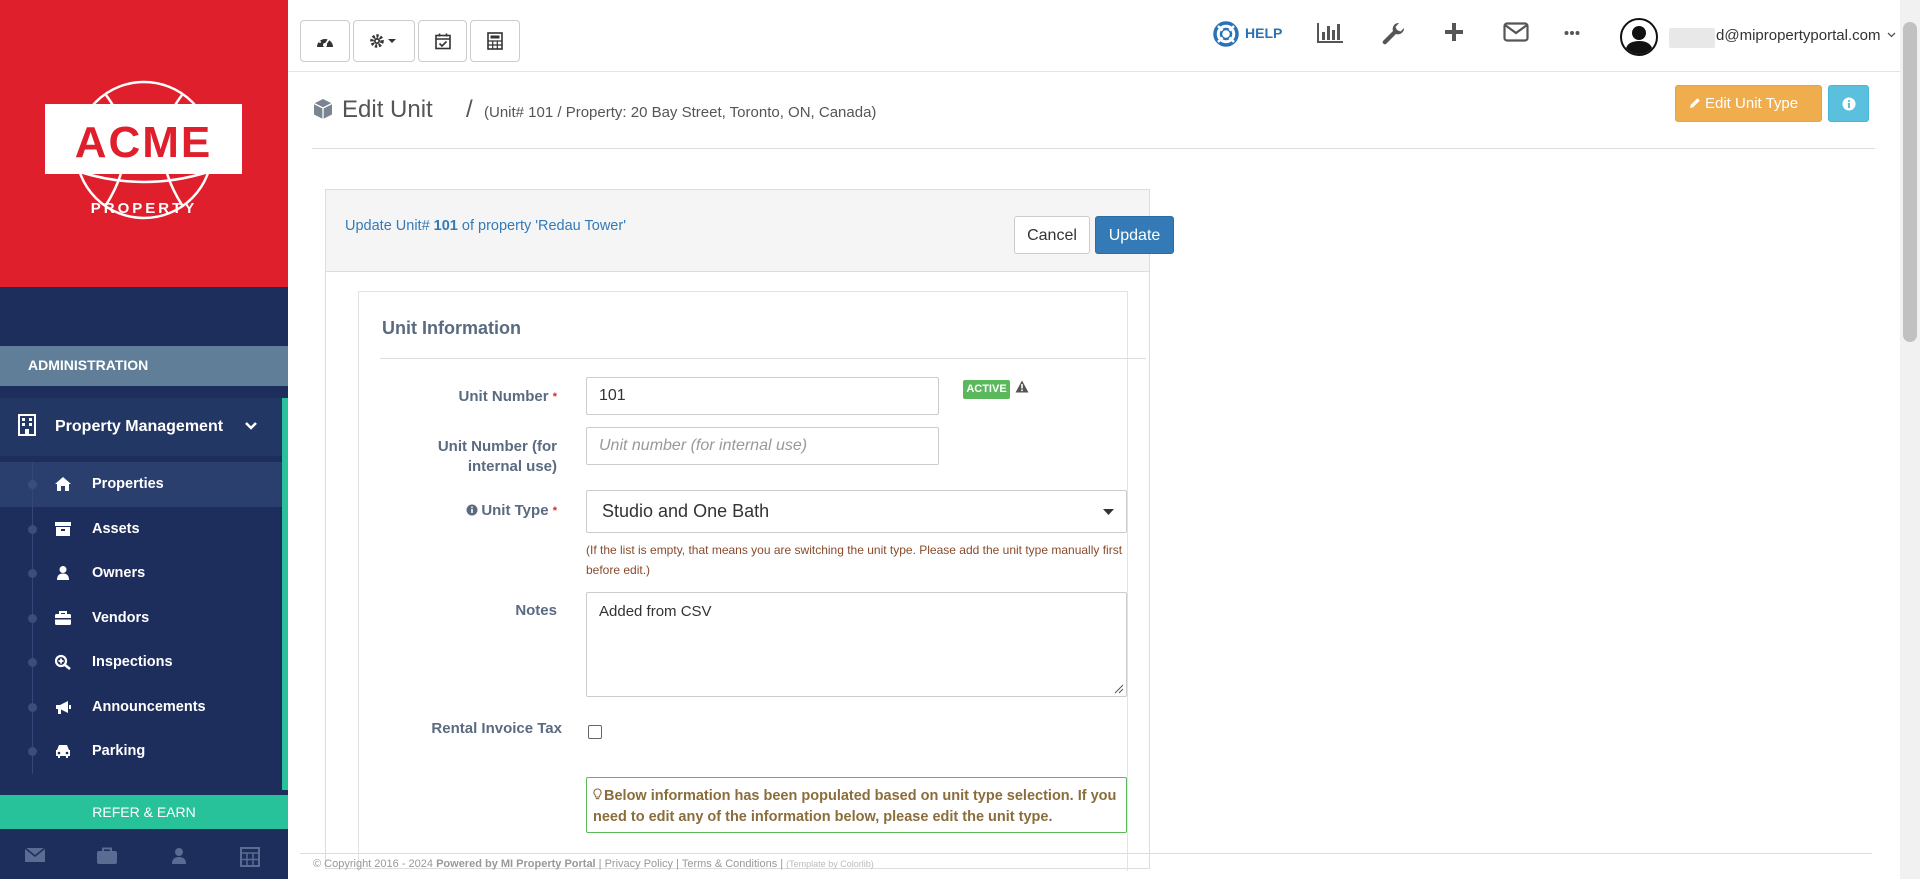  I want to click on edit-unit-type-button: Edit Unit Type, so click(1748, 103).